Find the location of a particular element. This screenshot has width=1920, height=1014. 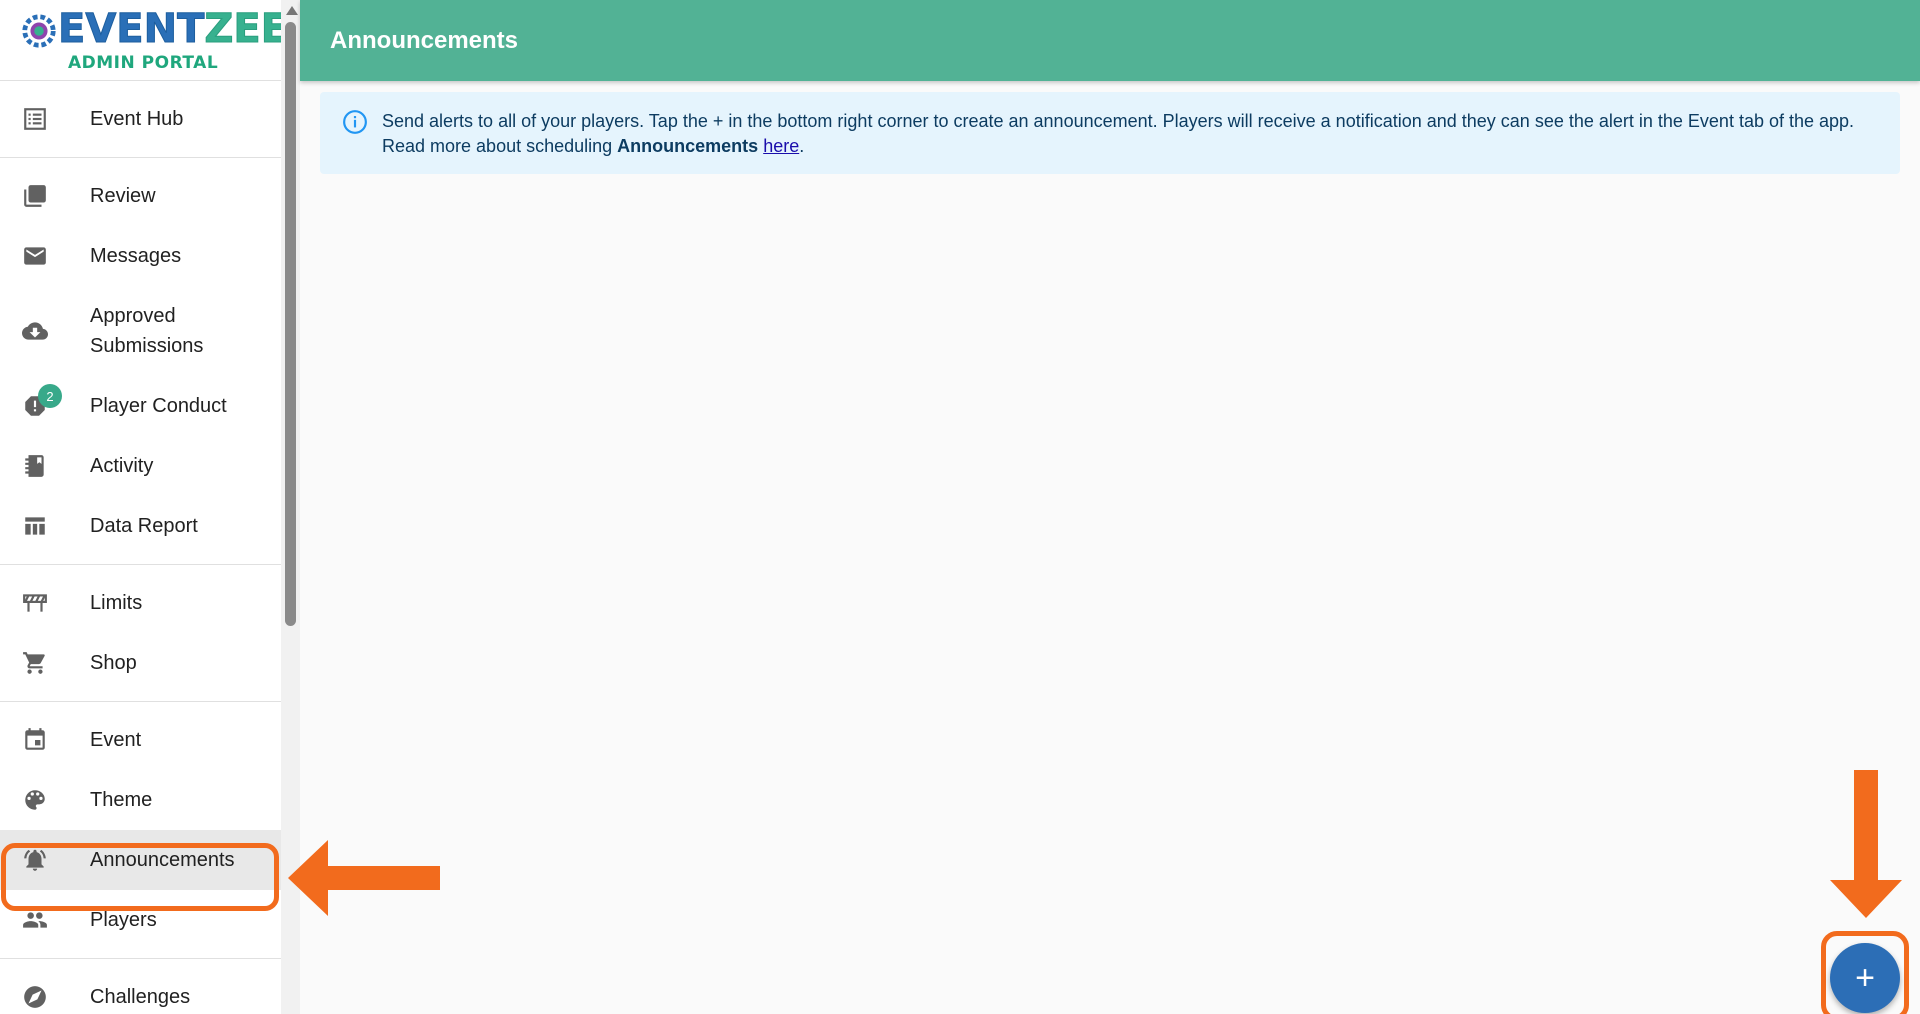

sidebar-item-label: Activity is located at coordinates (122, 465).